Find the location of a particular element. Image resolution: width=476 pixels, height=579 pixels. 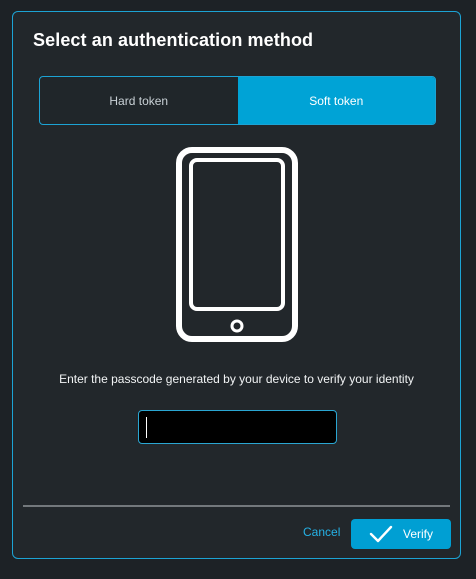

soft-token-tab: Soft token is located at coordinates (336, 100).